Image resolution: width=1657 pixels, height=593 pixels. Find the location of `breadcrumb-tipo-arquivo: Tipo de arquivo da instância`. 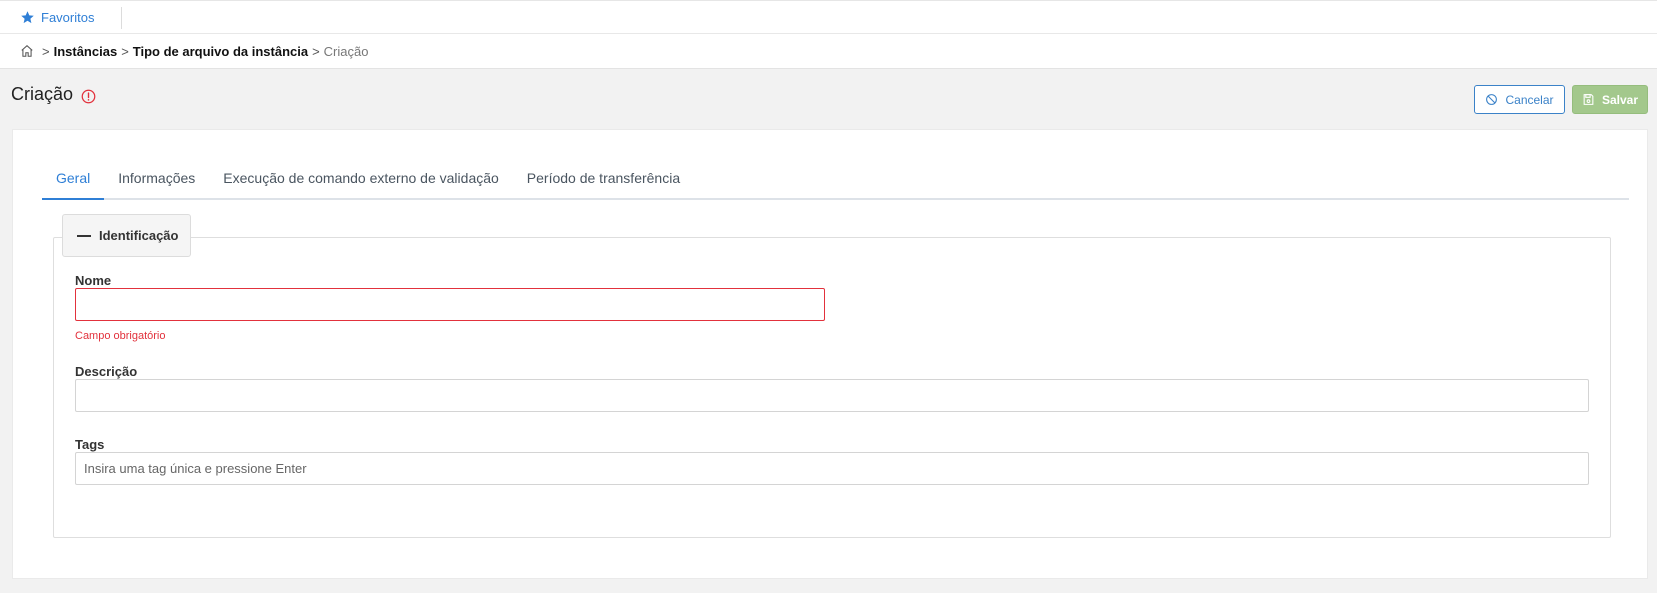

breadcrumb-tipo-arquivo: Tipo de arquivo da instância is located at coordinates (220, 51).